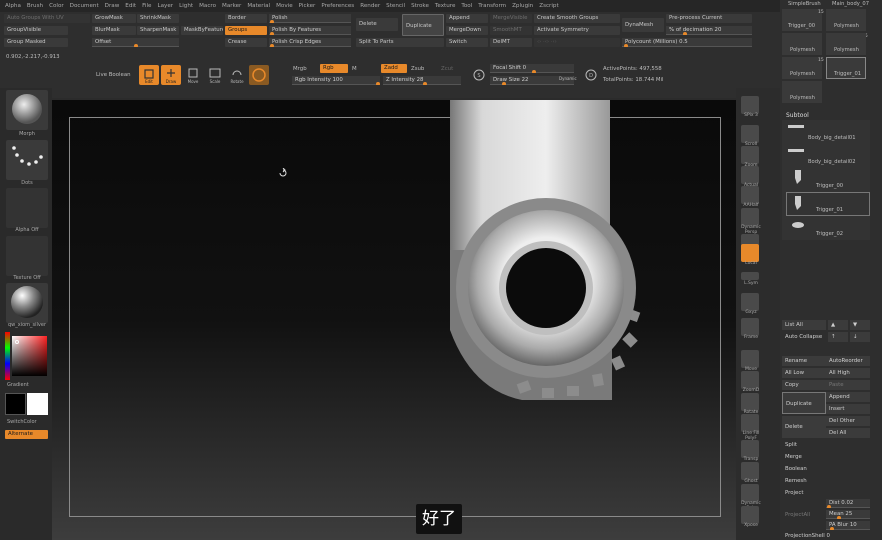 The height and width of the screenshot is (540, 882). I want to click on texture-thumbnail, so click(27, 256).